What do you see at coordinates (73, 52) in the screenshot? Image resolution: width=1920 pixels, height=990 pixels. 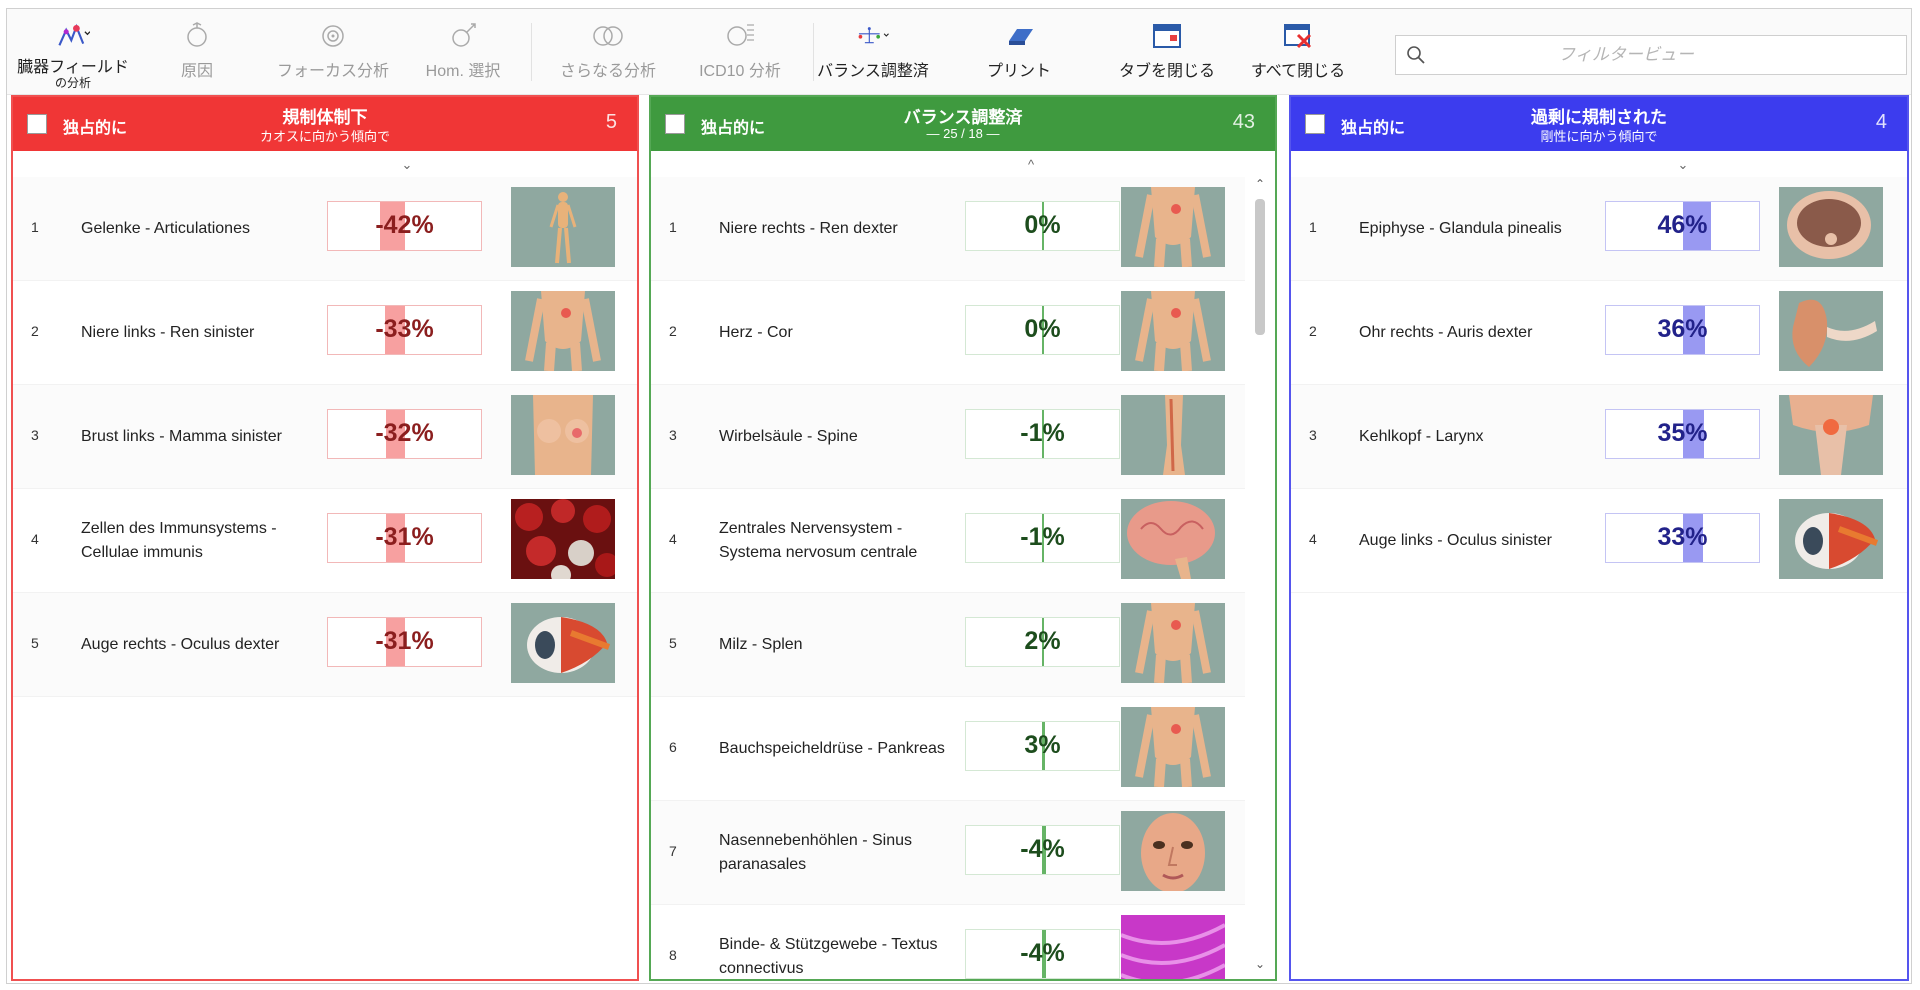 I see `organ-field-analysis-button: 臓器フィールド の分析` at bounding box center [73, 52].